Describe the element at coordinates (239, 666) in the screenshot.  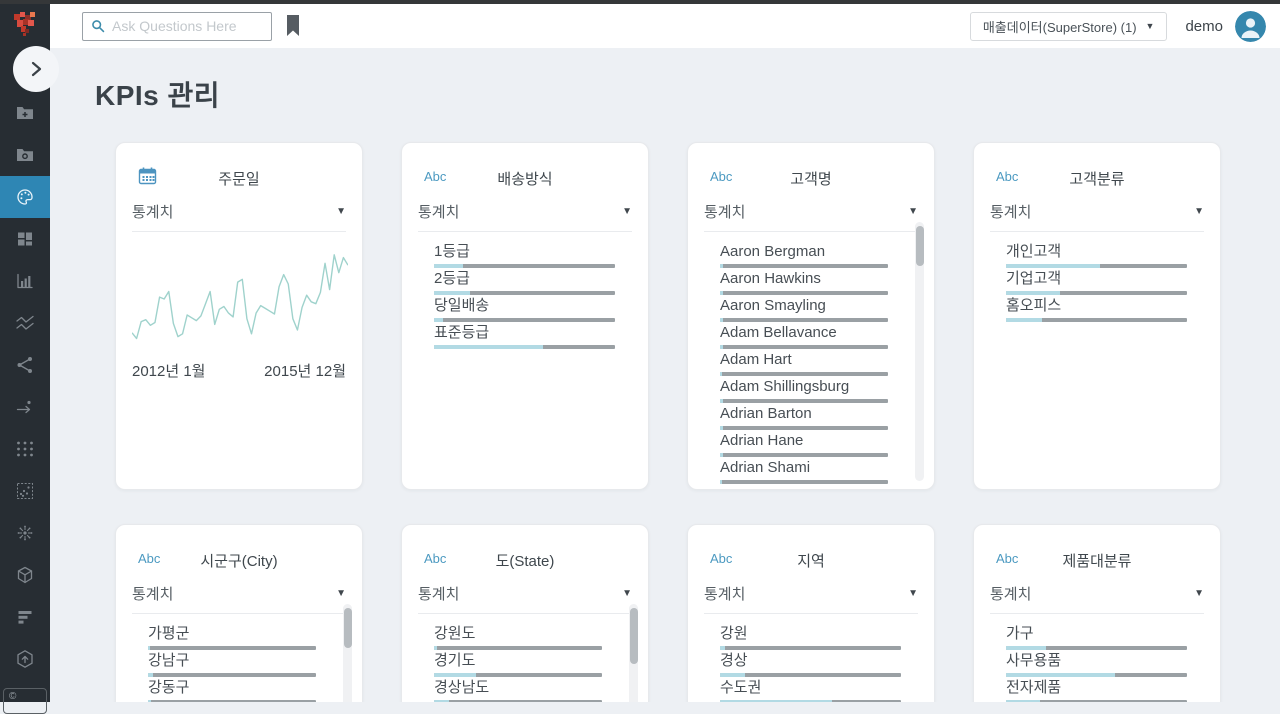
I see `list-item: 강남구` at that location.